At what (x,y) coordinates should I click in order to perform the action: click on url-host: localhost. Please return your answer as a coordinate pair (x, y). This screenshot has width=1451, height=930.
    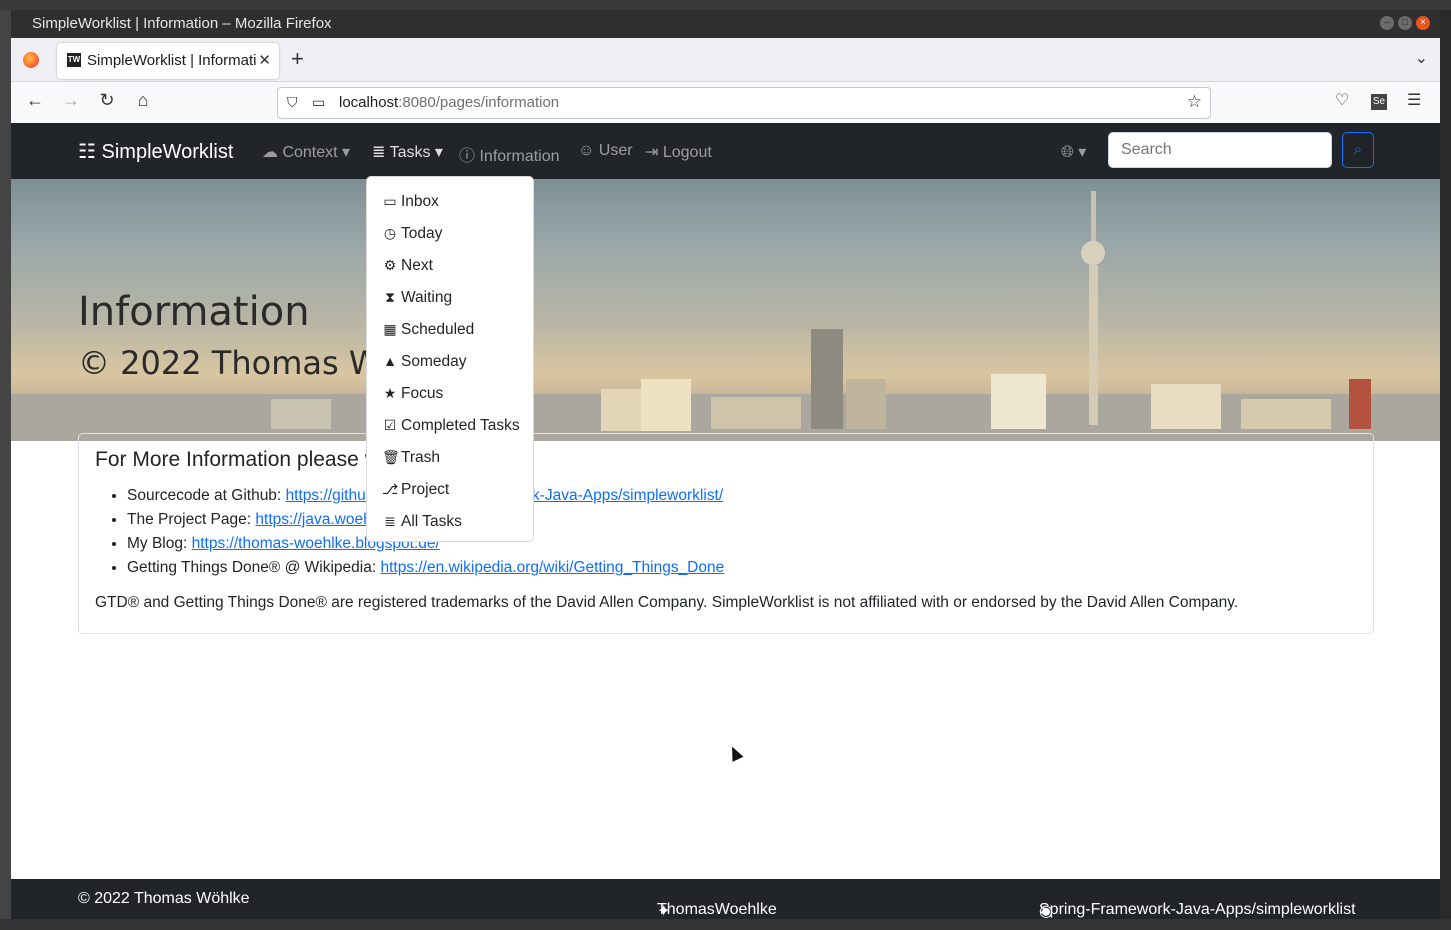
    Looking at the image, I should click on (369, 102).